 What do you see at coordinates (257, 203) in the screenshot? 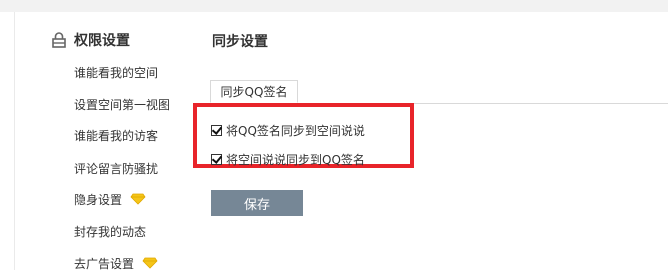
I see `save-button: 保存` at bounding box center [257, 203].